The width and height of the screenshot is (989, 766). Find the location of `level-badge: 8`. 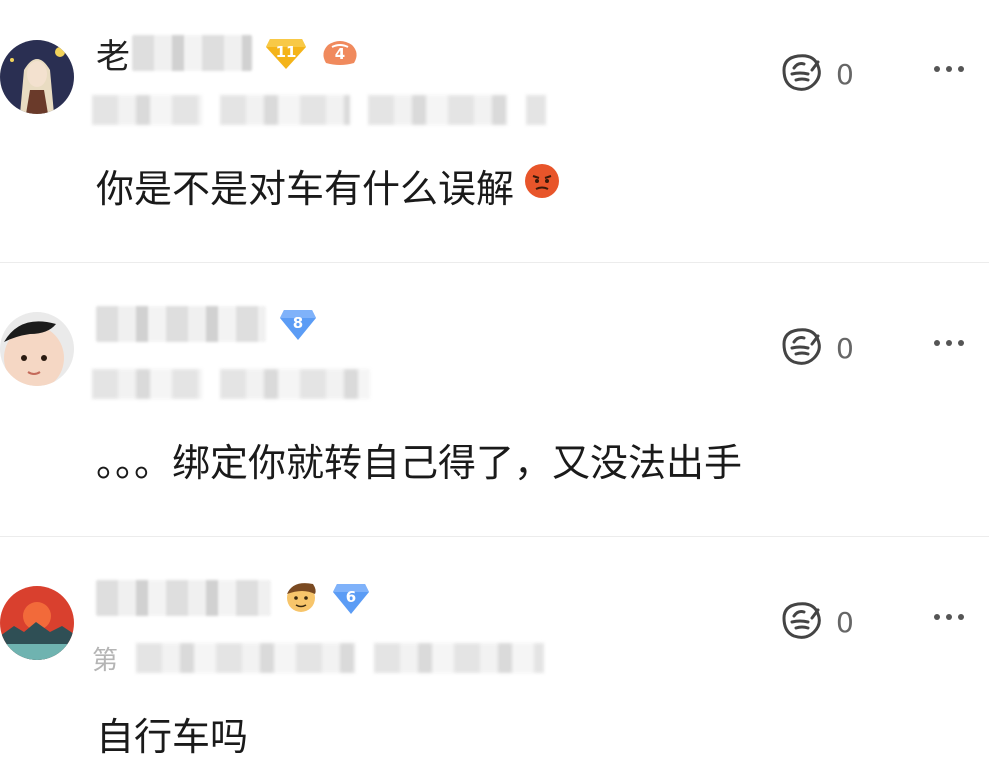

level-badge: 8 is located at coordinates (298, 324).